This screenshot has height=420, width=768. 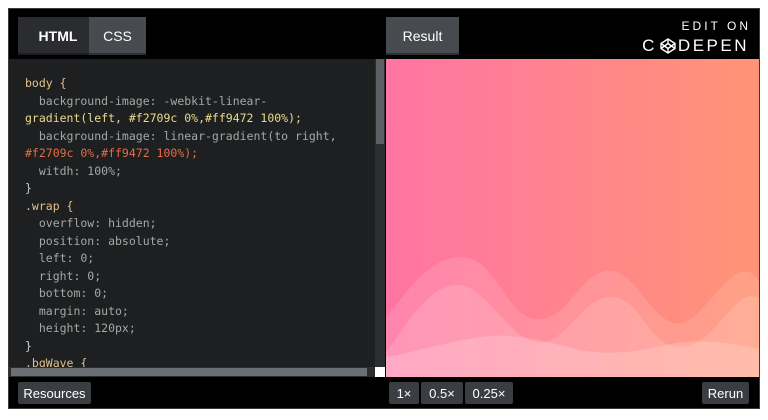 I want to click on zoom-1x-button: 1×, so click(x=404, y=393).